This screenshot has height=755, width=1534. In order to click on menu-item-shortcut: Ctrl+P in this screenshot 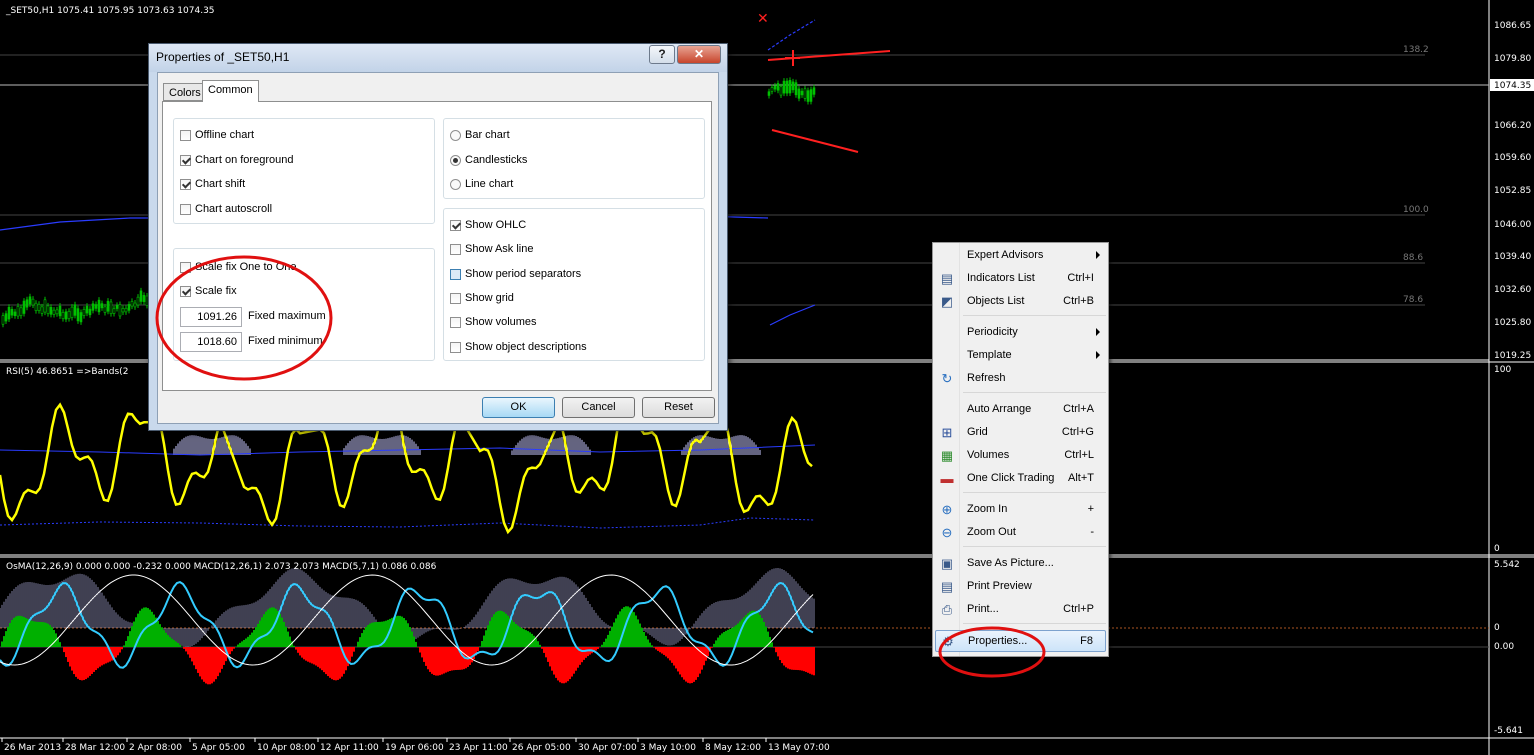, I will do `click(1078, 609)`.